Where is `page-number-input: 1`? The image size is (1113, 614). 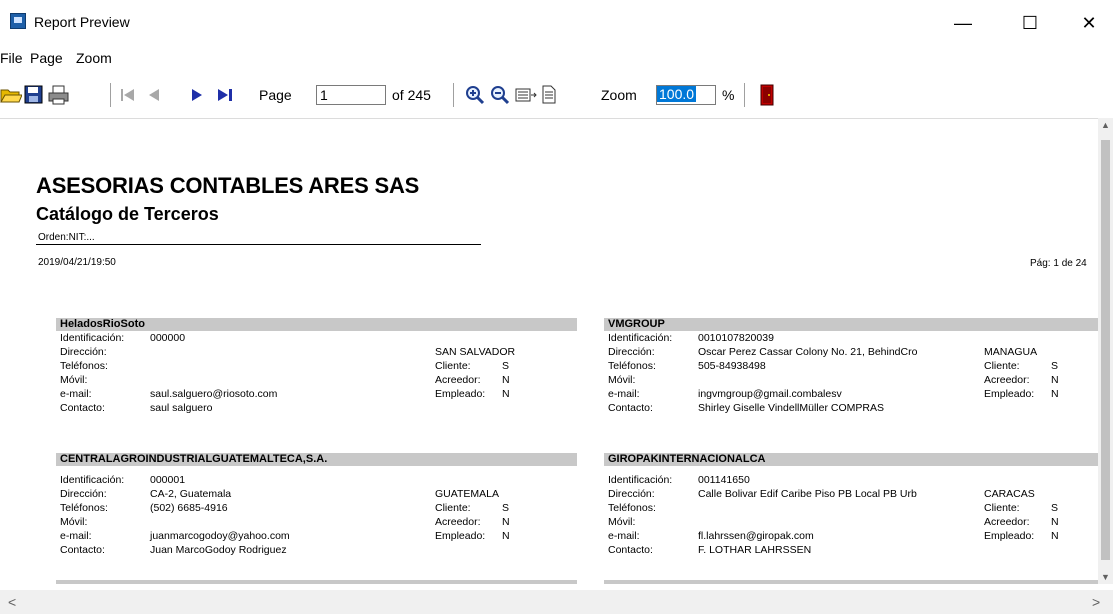 page-number-input: 1 is located at coordinates (351, 95).